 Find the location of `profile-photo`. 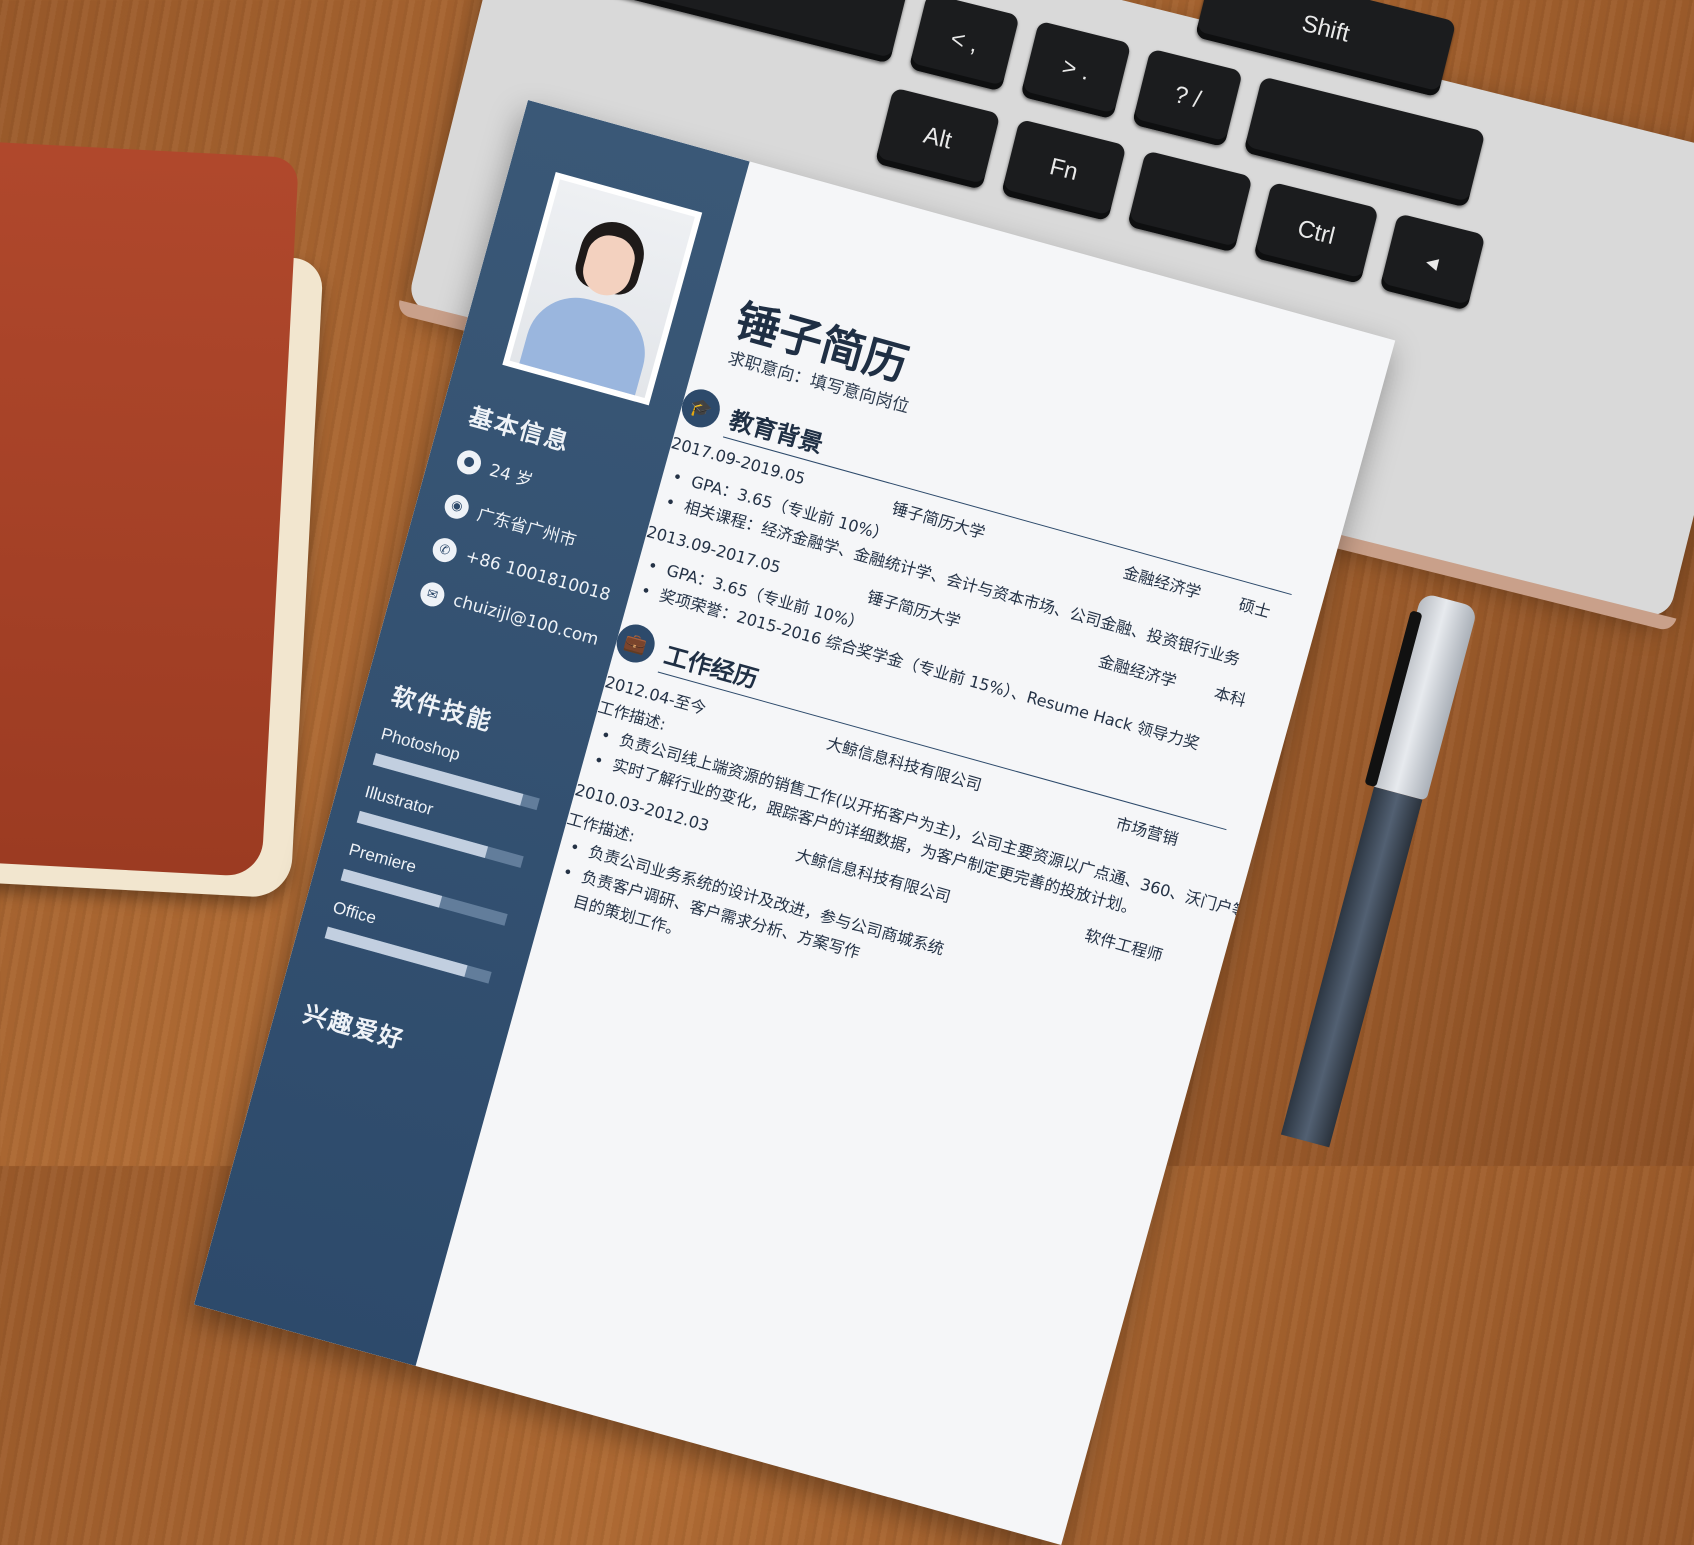

profile-photo is located at coordinates (602, 289).